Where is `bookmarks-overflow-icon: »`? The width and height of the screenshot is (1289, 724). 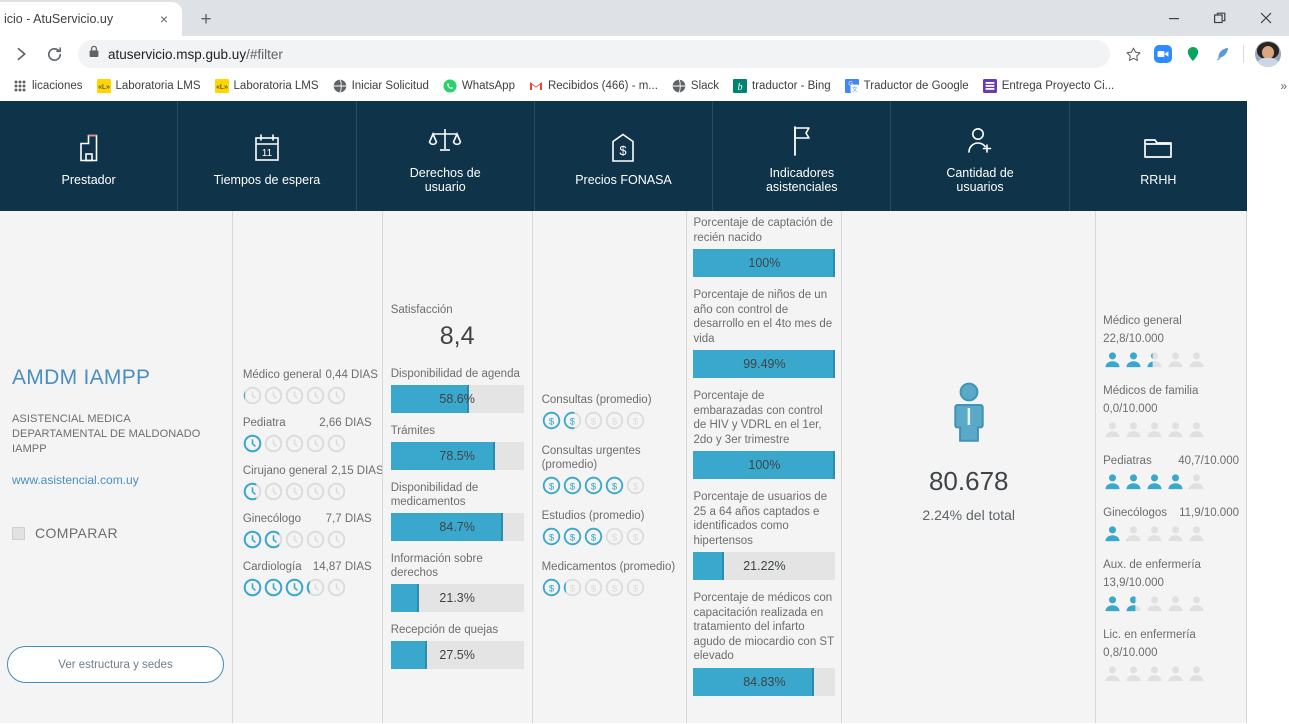
bookmarks-overflow-icon: » is located at coordinates (1283, 86).